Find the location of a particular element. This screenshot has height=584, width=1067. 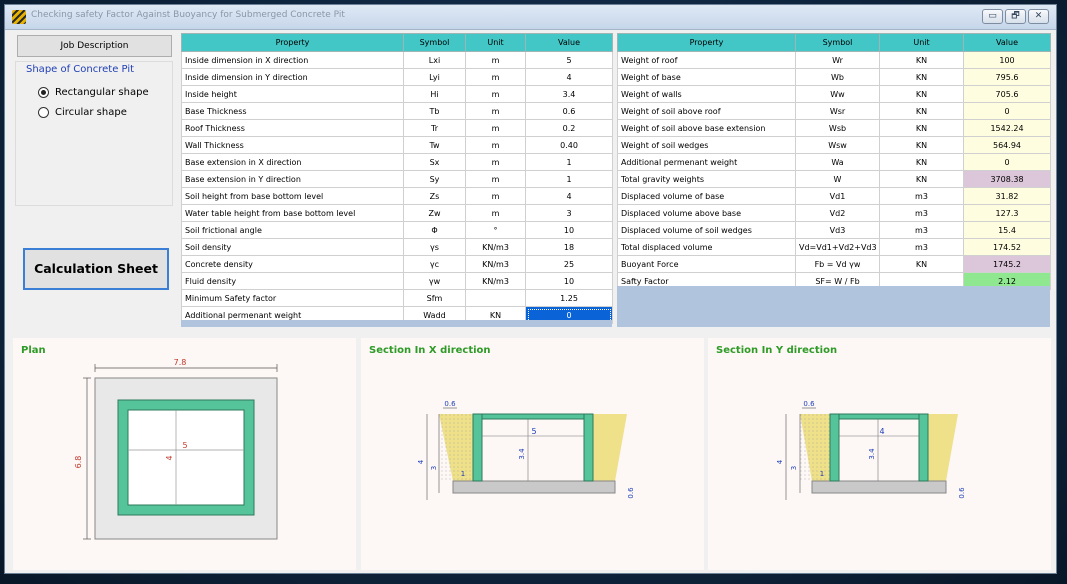

cell-symbol: Ww is located at coordinates (837, 94).